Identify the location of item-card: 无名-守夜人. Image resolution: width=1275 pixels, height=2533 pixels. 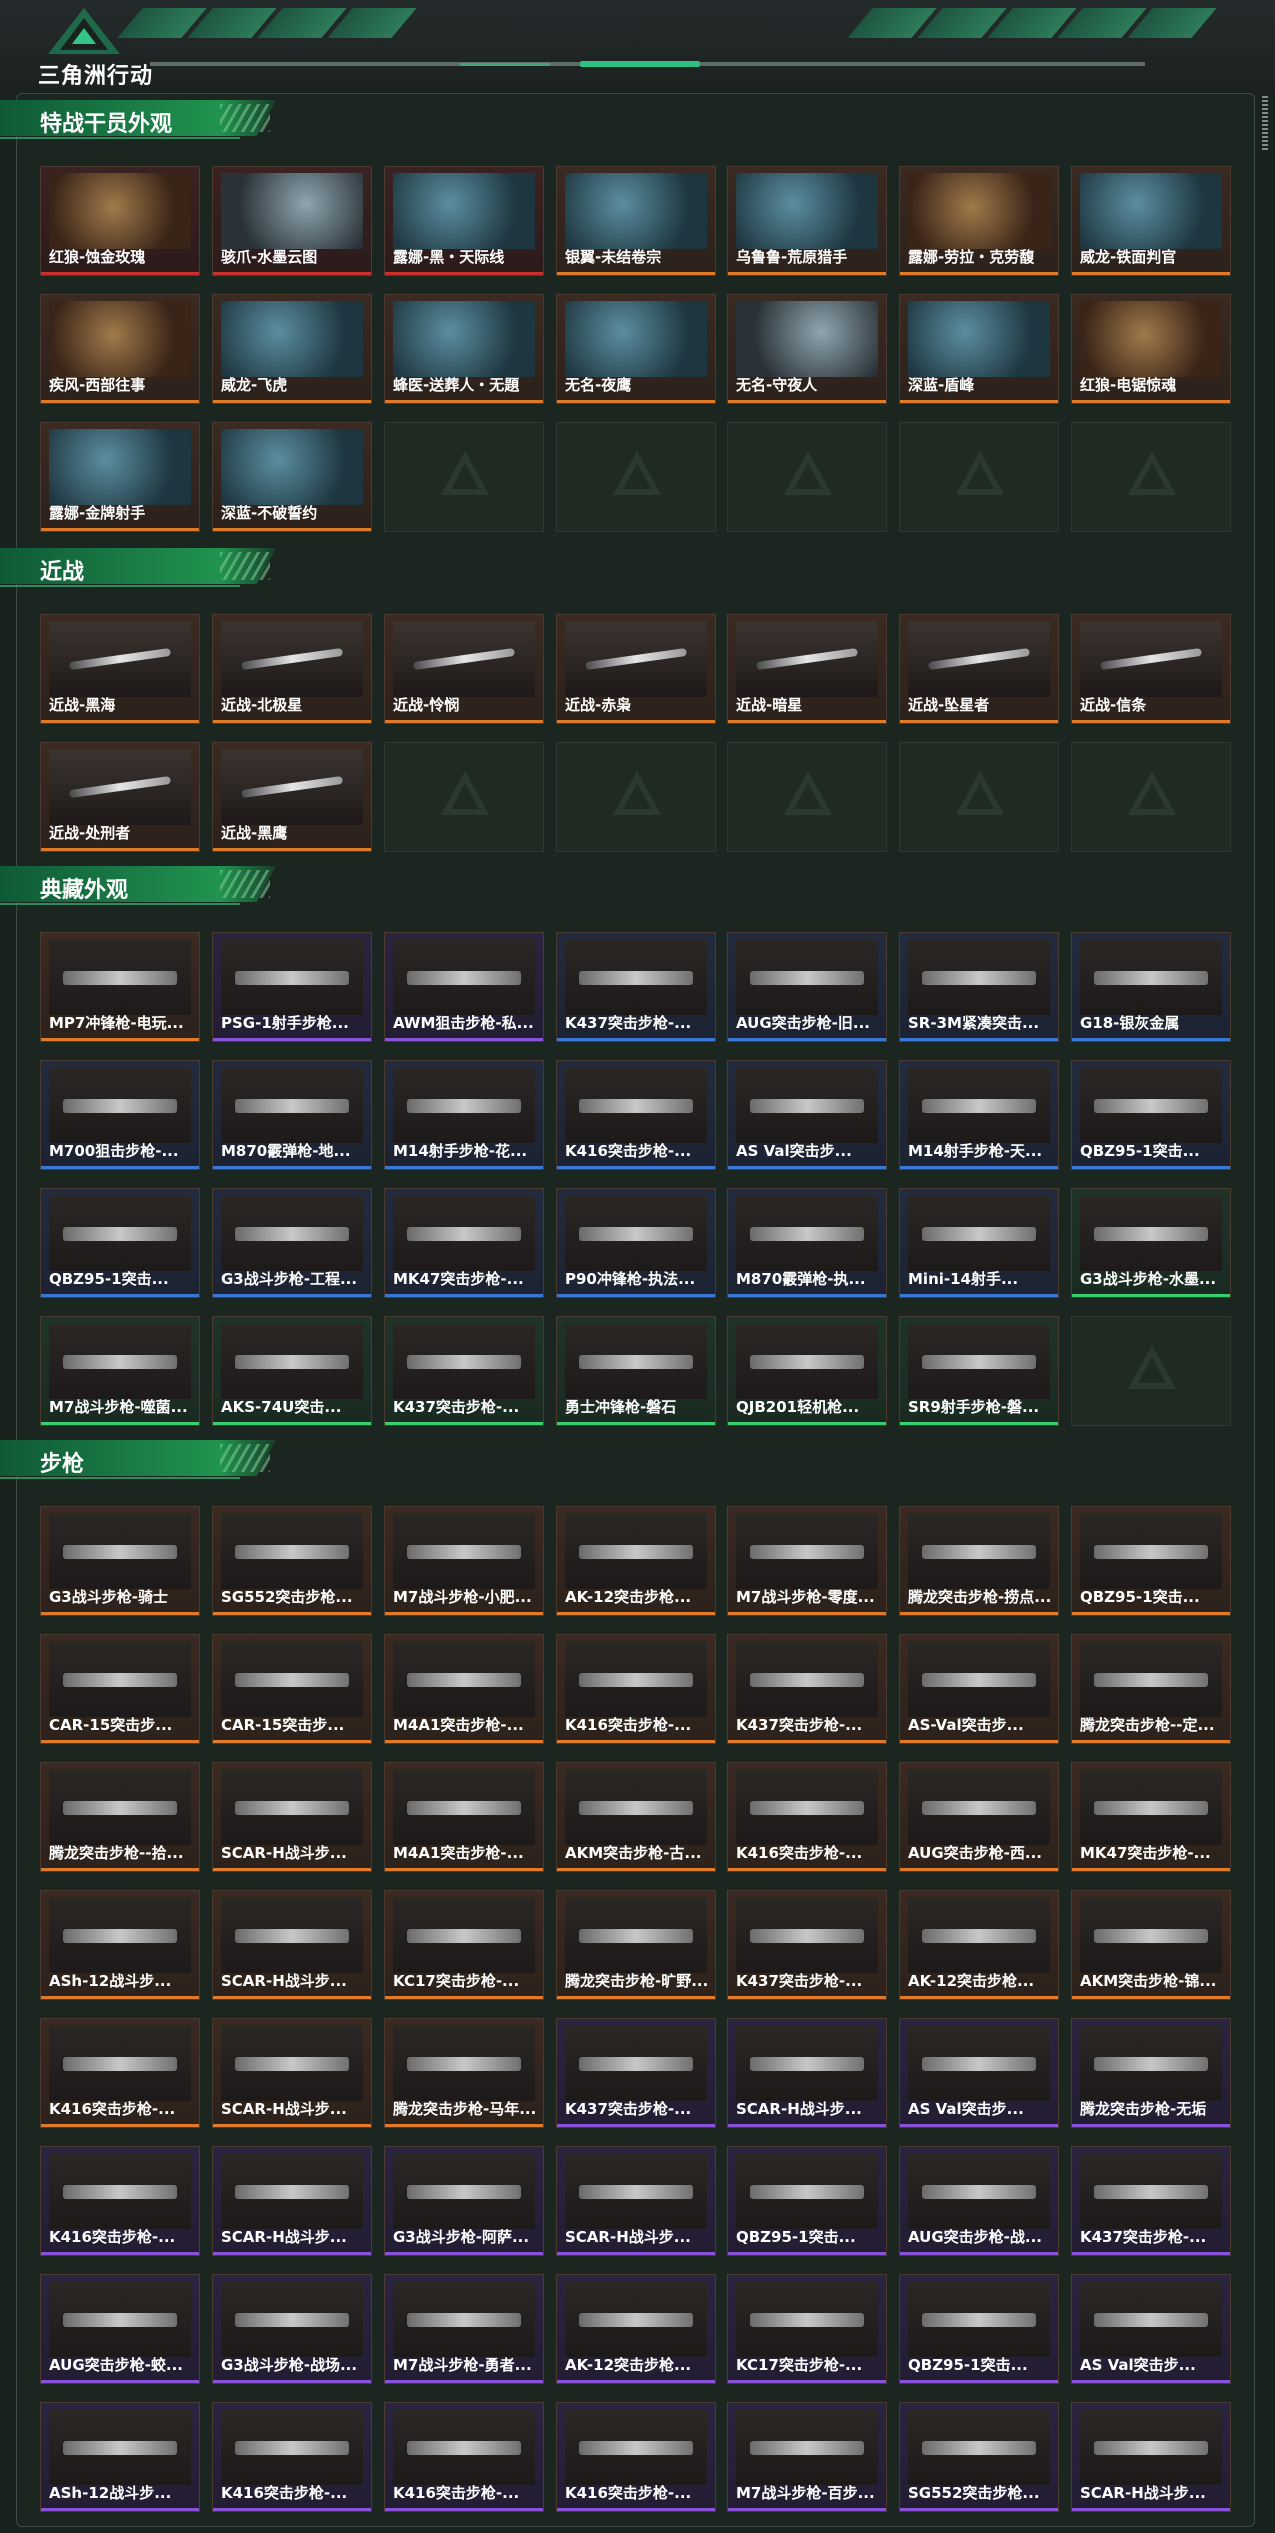
(807, 349).